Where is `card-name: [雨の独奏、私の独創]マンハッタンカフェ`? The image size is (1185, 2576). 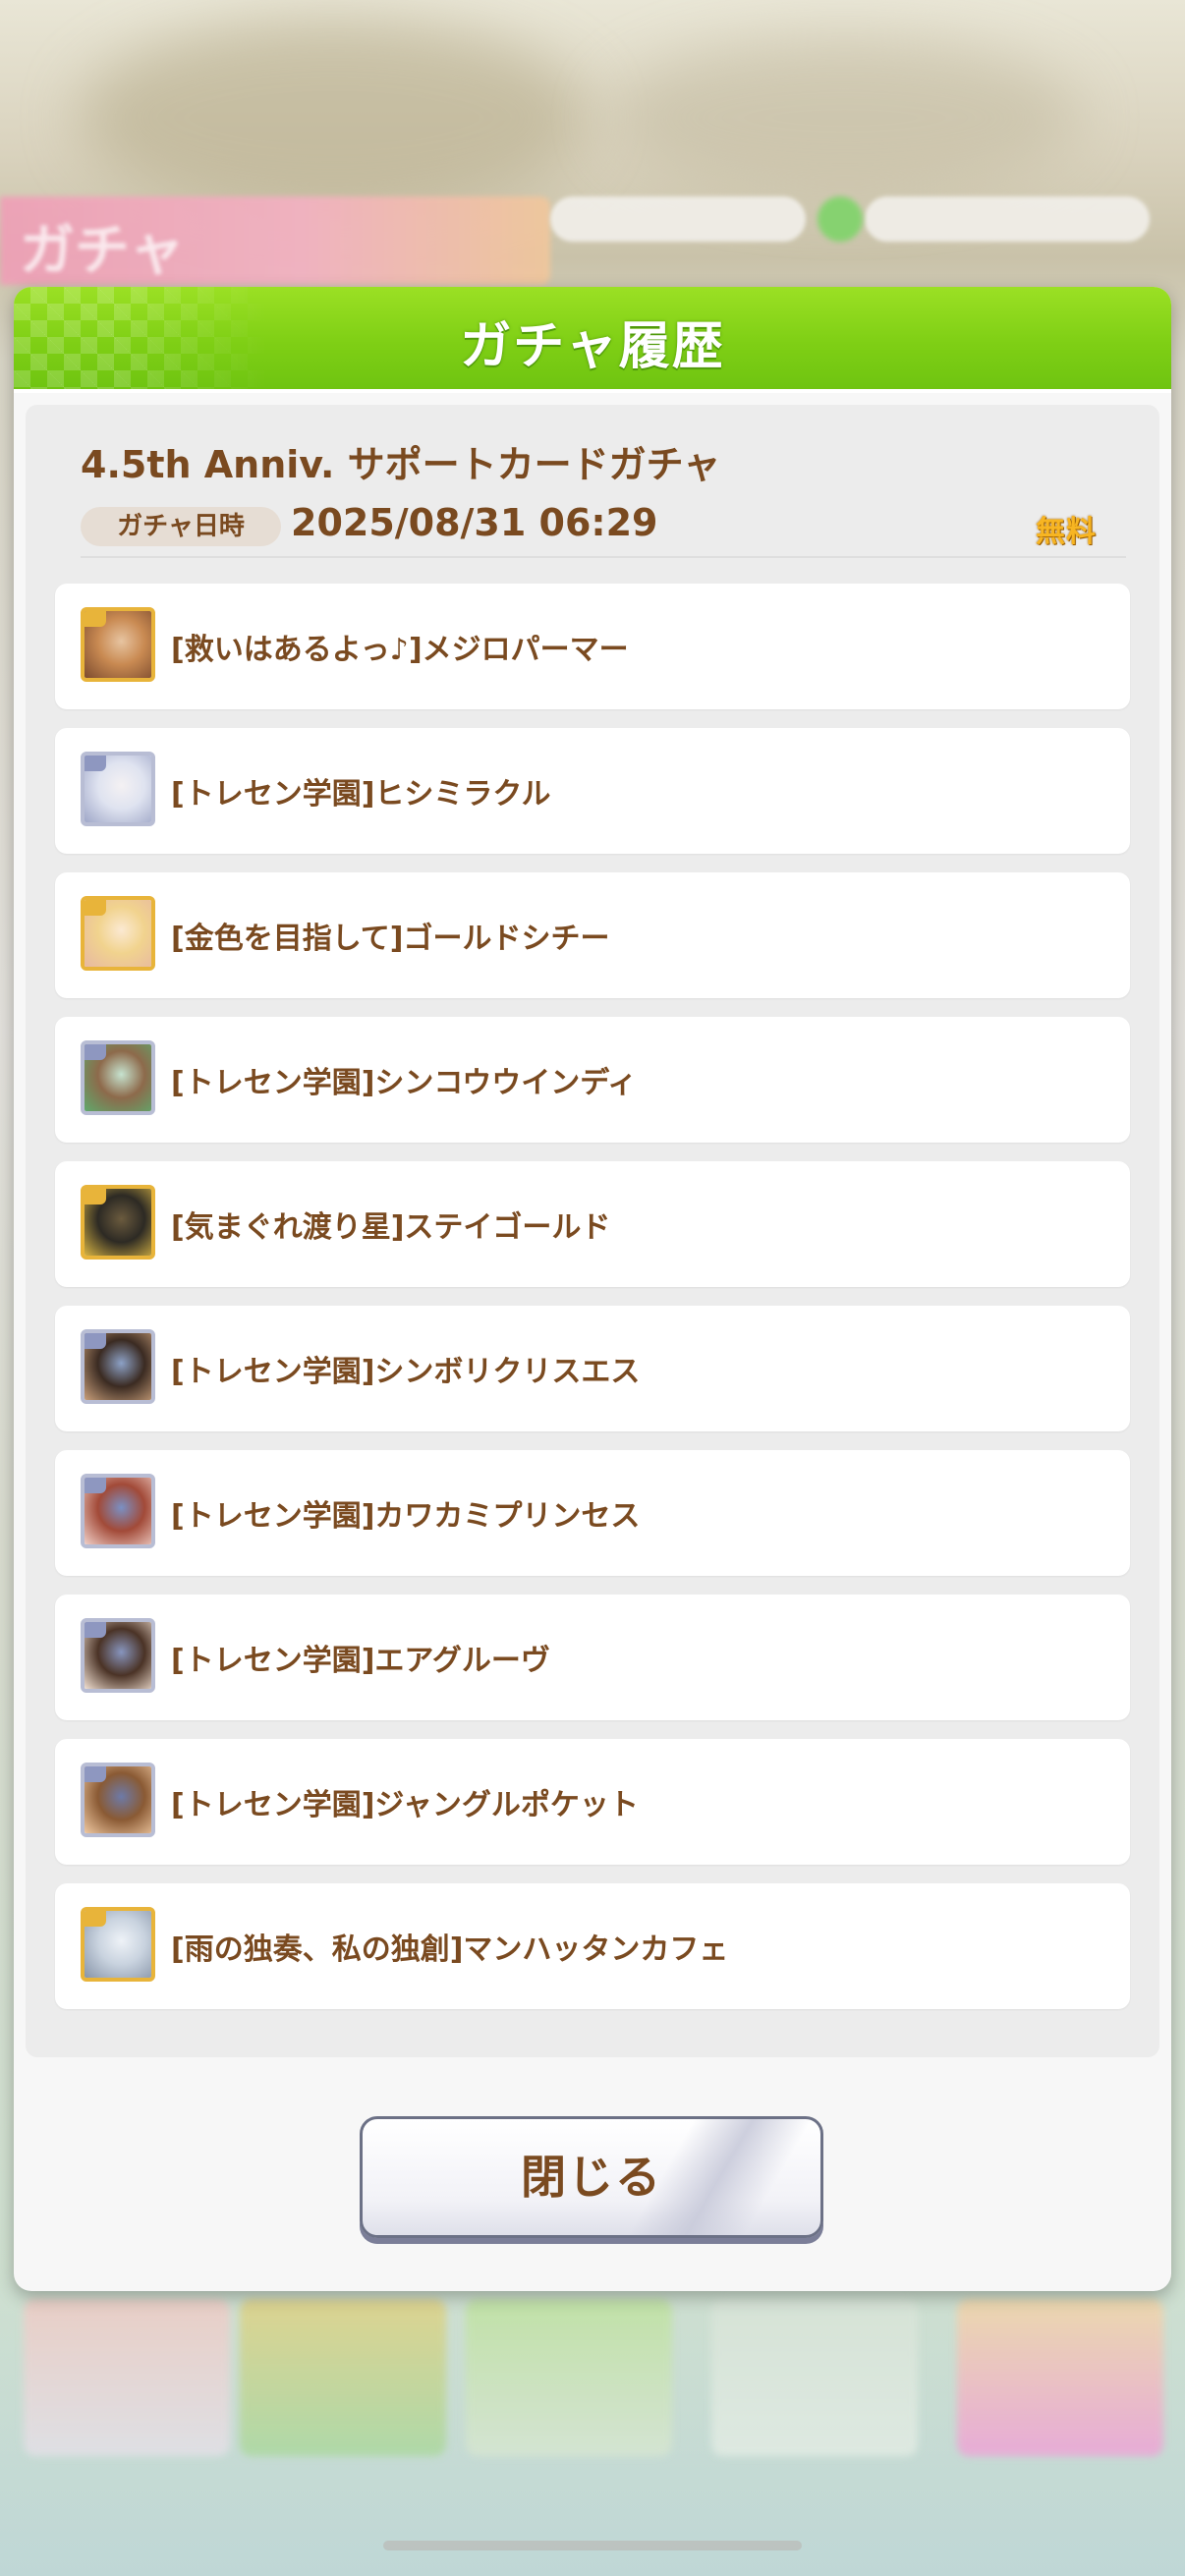 card-name: [雨の独奏、私の独創]マンハッタンカフェ is located at coordinates (450, 1949).